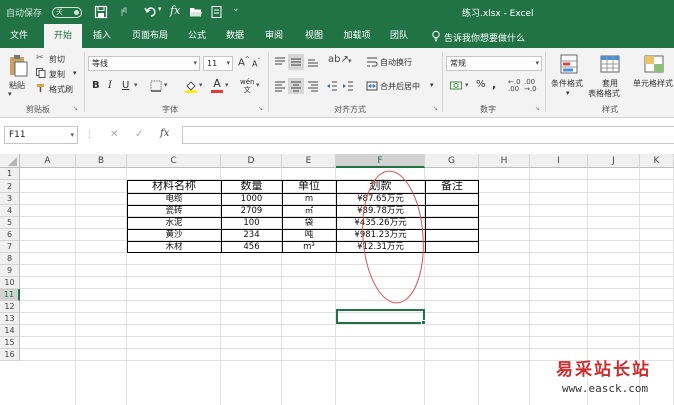 This screenshot has width=674, height=405. What do you see at coordinates (10, 271) in the screenshot?
I see `row-header-9: 9` at bounding box center [10, 271].